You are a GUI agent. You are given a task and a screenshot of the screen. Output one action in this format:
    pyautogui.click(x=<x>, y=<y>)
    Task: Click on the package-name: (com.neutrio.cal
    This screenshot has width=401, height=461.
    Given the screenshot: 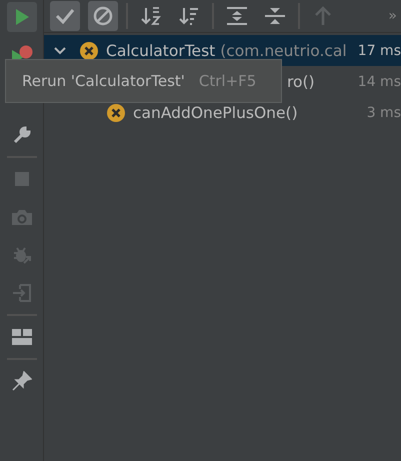 What is the action you would take?
    pyautogui.click(x=284, y=51)
    